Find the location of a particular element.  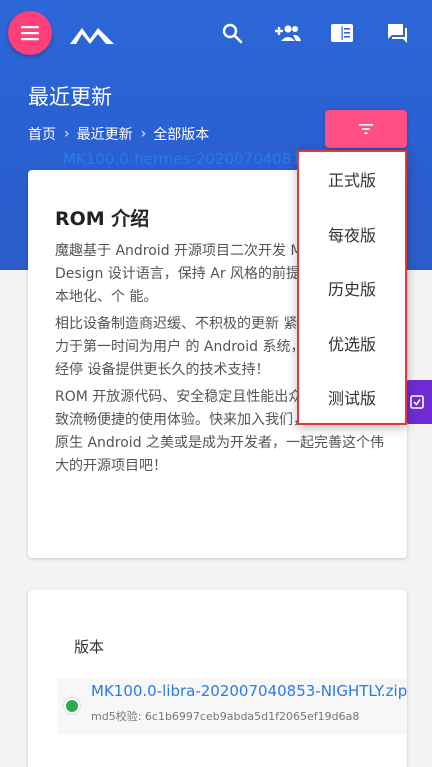

top-app-bar is located at coordinates (216, 36).